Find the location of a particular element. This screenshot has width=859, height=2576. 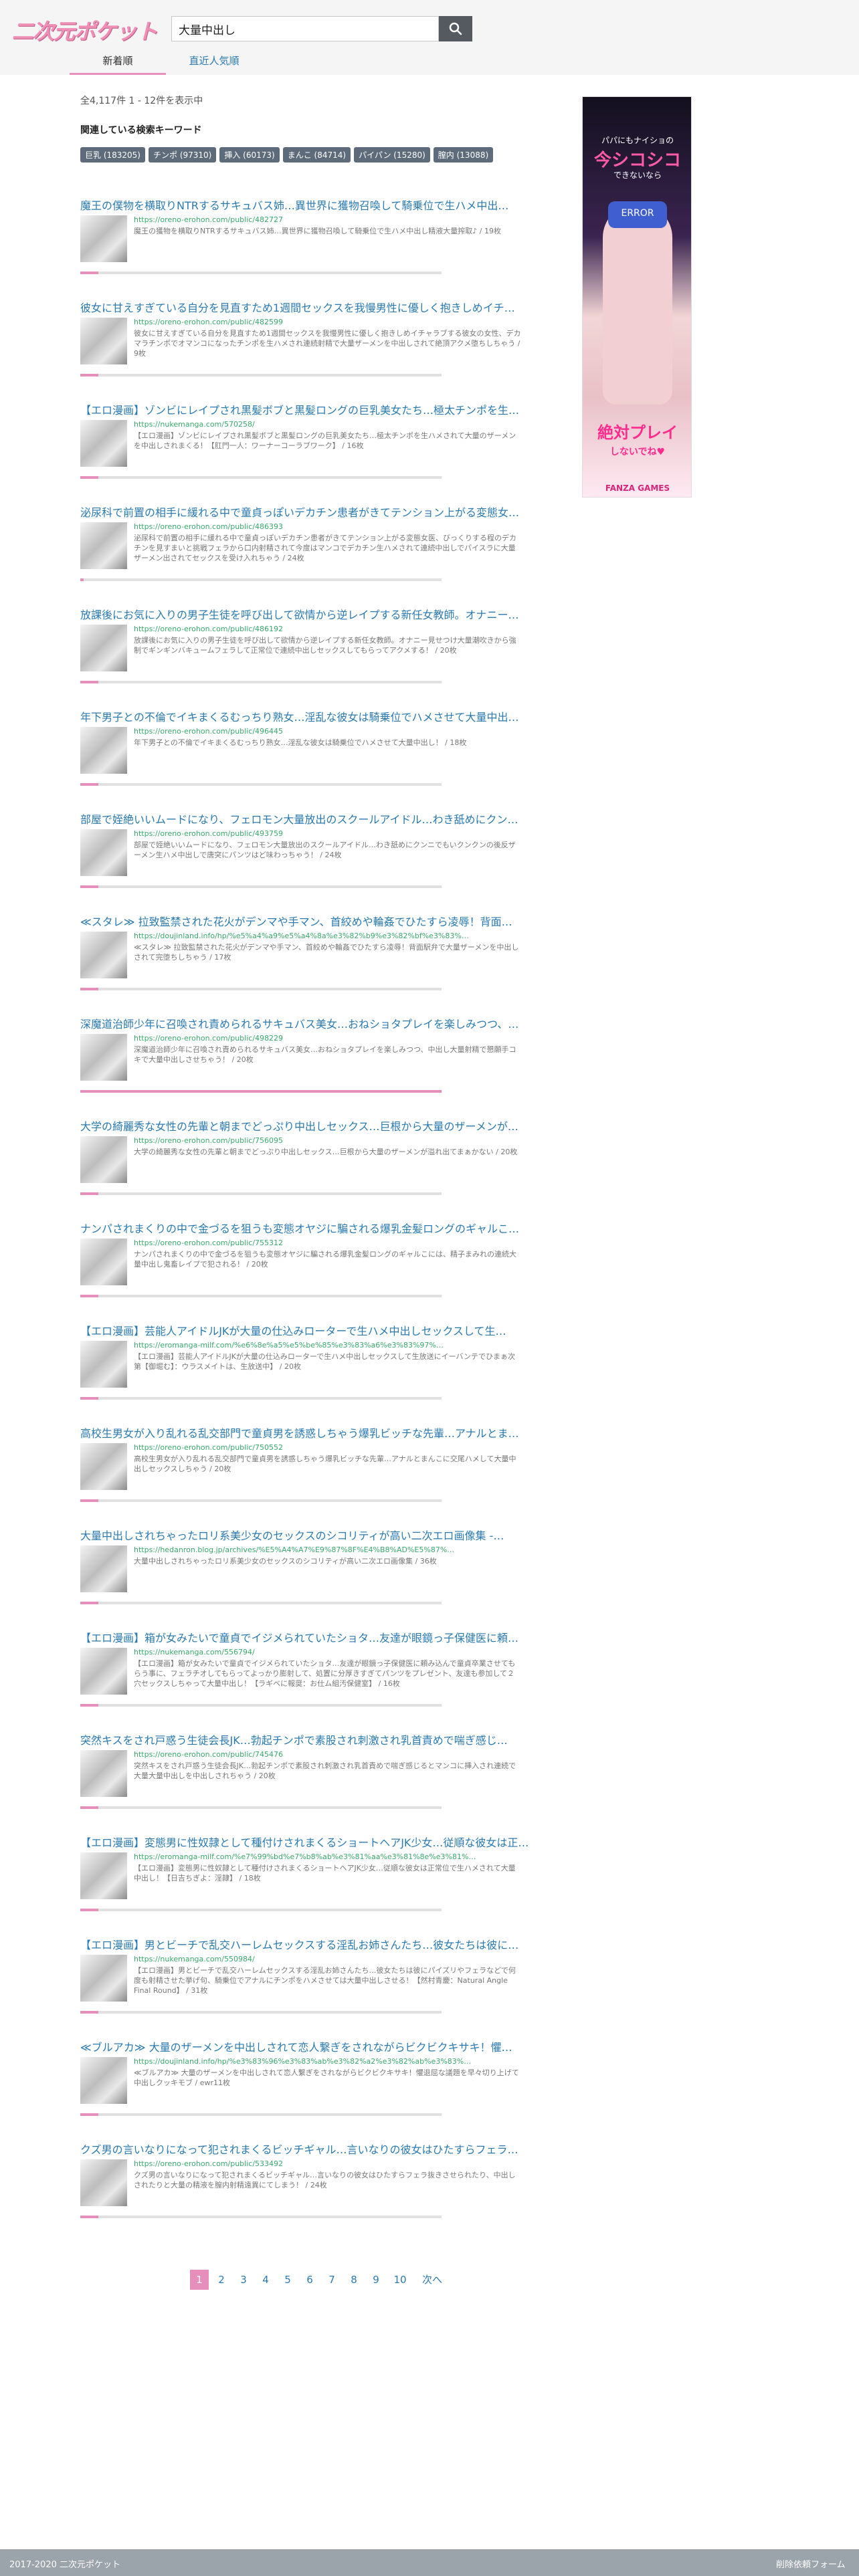

page-link-1: 1 is located at coordinates (199, 2280).